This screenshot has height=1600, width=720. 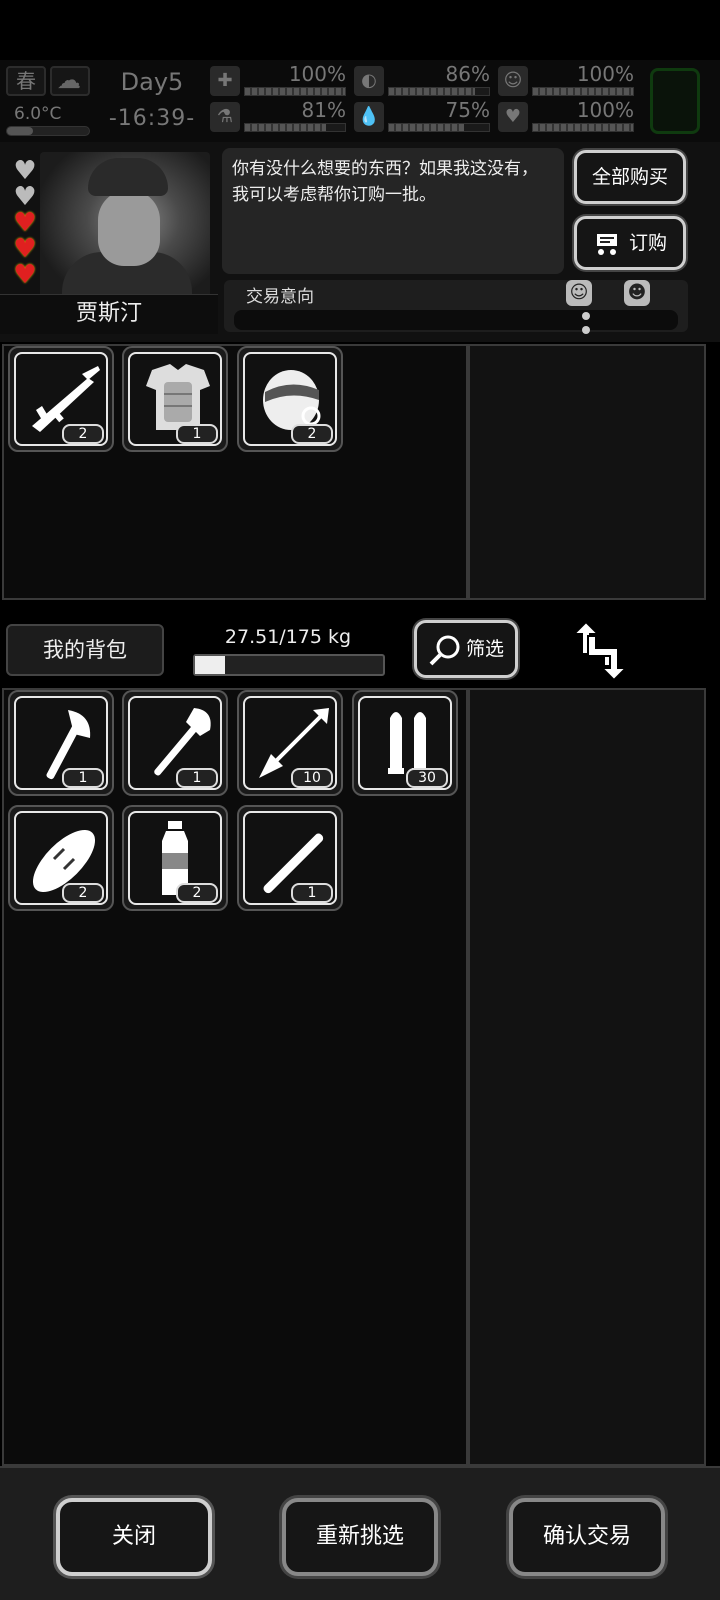 What do you see at coordinates (424, 116) in the screenshot?
I see `stat-thirst: 💧 75%` at bounding box center [424, 116].